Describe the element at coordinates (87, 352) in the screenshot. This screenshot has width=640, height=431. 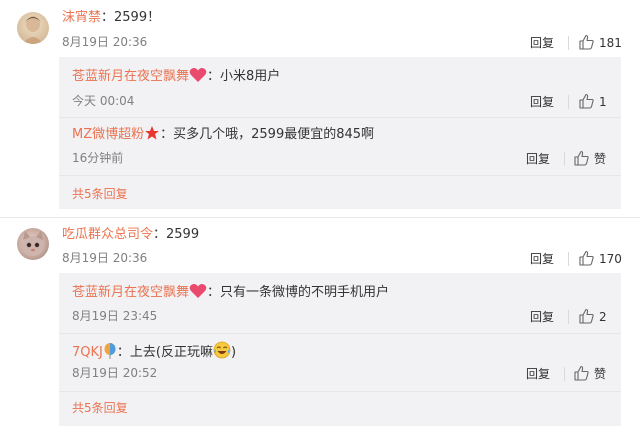
I see `reply-username: 7QKJ` at that location.